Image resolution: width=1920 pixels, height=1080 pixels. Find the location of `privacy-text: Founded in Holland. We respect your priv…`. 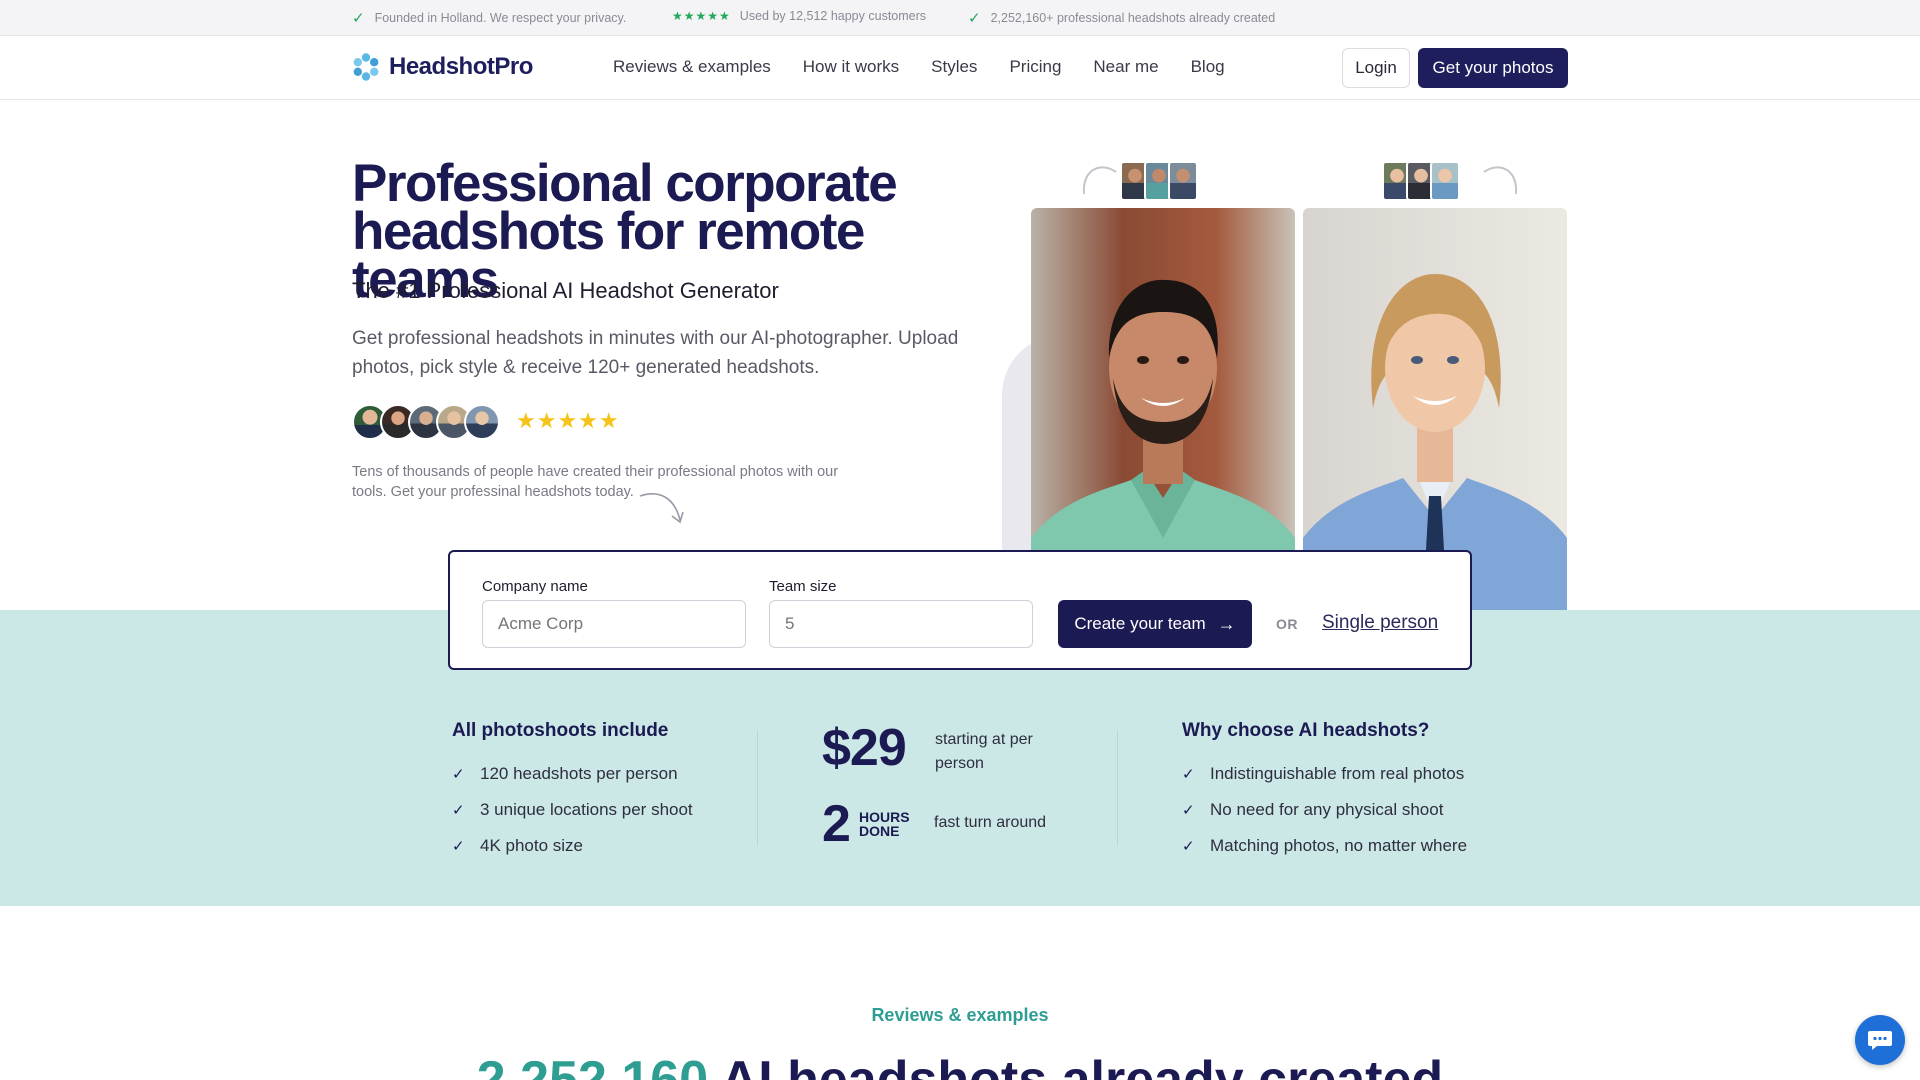

privacy-text: Founded in Holland. We respect your priv… is located at coordinates (500, 18).